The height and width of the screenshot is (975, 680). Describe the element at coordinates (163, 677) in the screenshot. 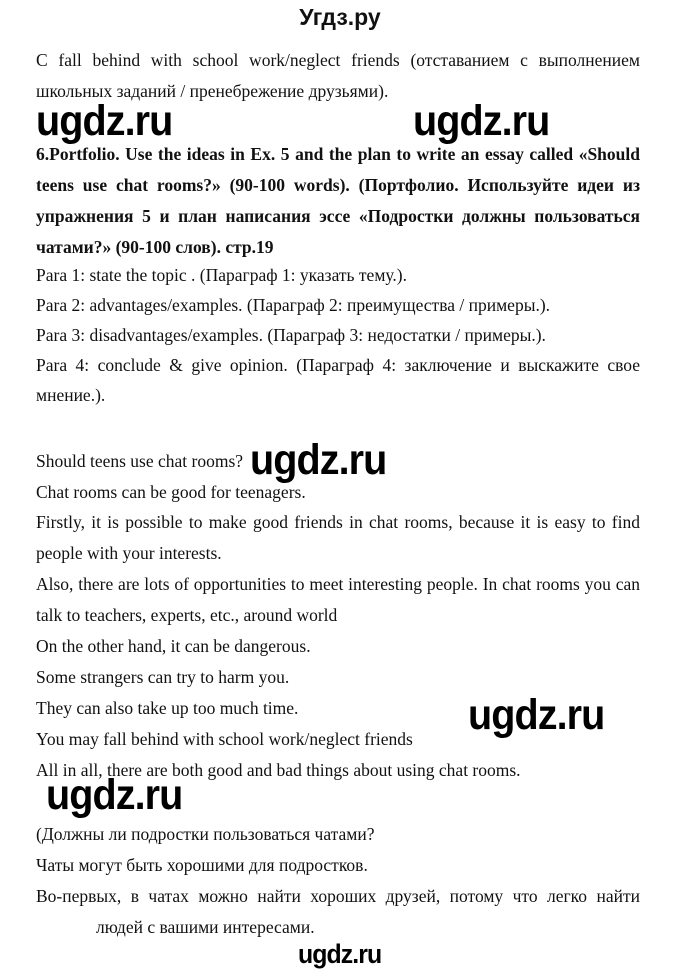

I see `essay-line: Some strangers can try to harm you.` at that location.